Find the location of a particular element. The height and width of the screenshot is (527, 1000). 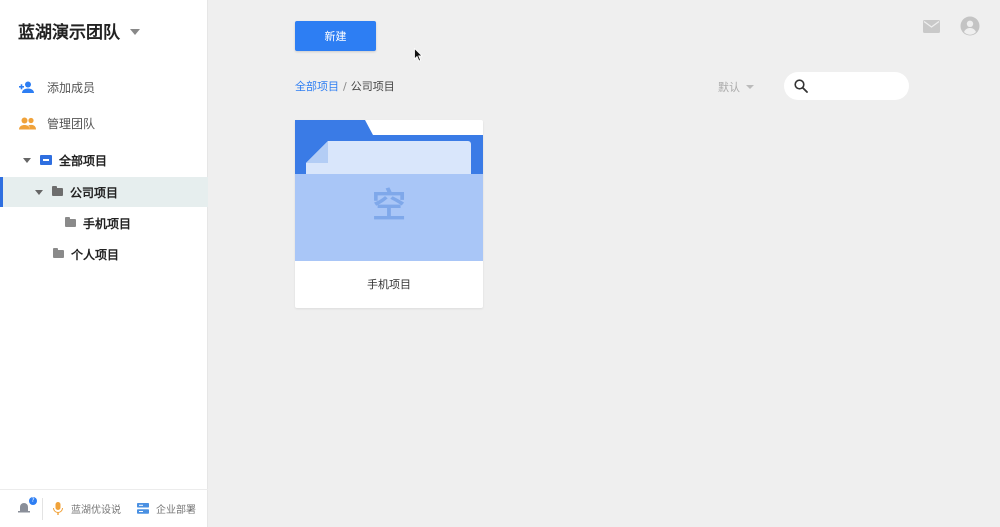

empty-placeholder-label: 空 is located at coordinates (389, 206).